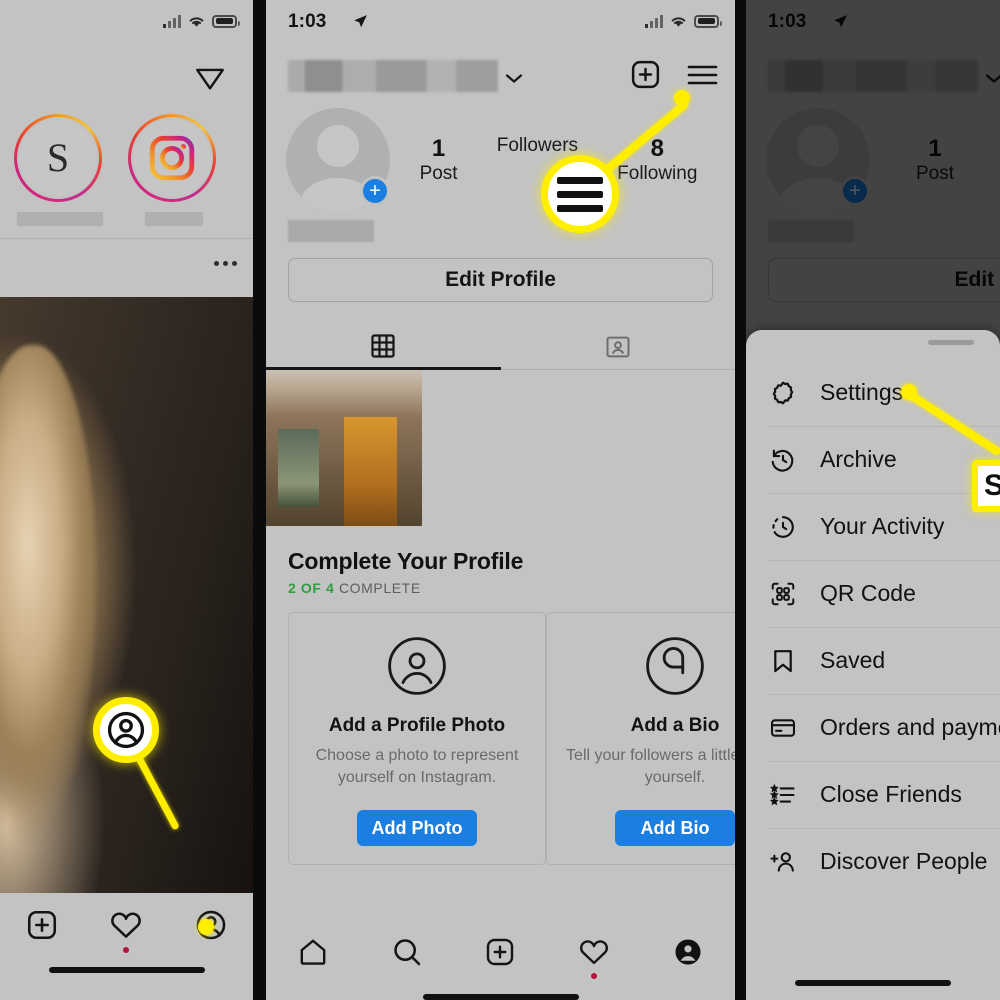  I want to click on profile-header, so click(500, 74).